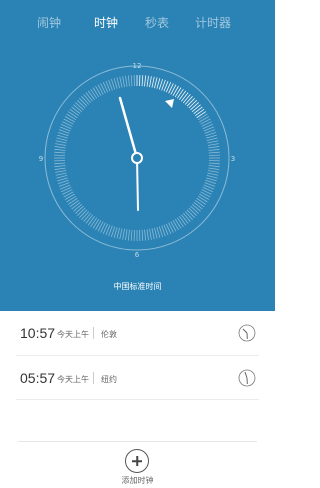 Image resolution: width=320 pixels, height=488 pixels. What do you see at coordinates (233, 159) in the screenshot?
I see `numeral-3: 3` at bounding box center [233, 159].